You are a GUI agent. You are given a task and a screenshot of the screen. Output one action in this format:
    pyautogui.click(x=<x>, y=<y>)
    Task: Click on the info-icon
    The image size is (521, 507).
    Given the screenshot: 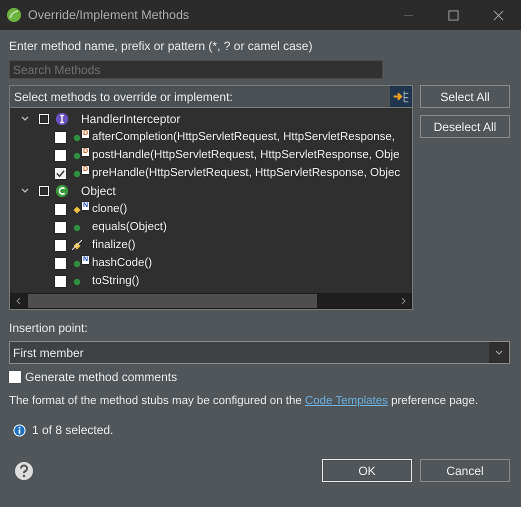 What is the action you would take?
    pyautogui.click(x=19, y=430)
    